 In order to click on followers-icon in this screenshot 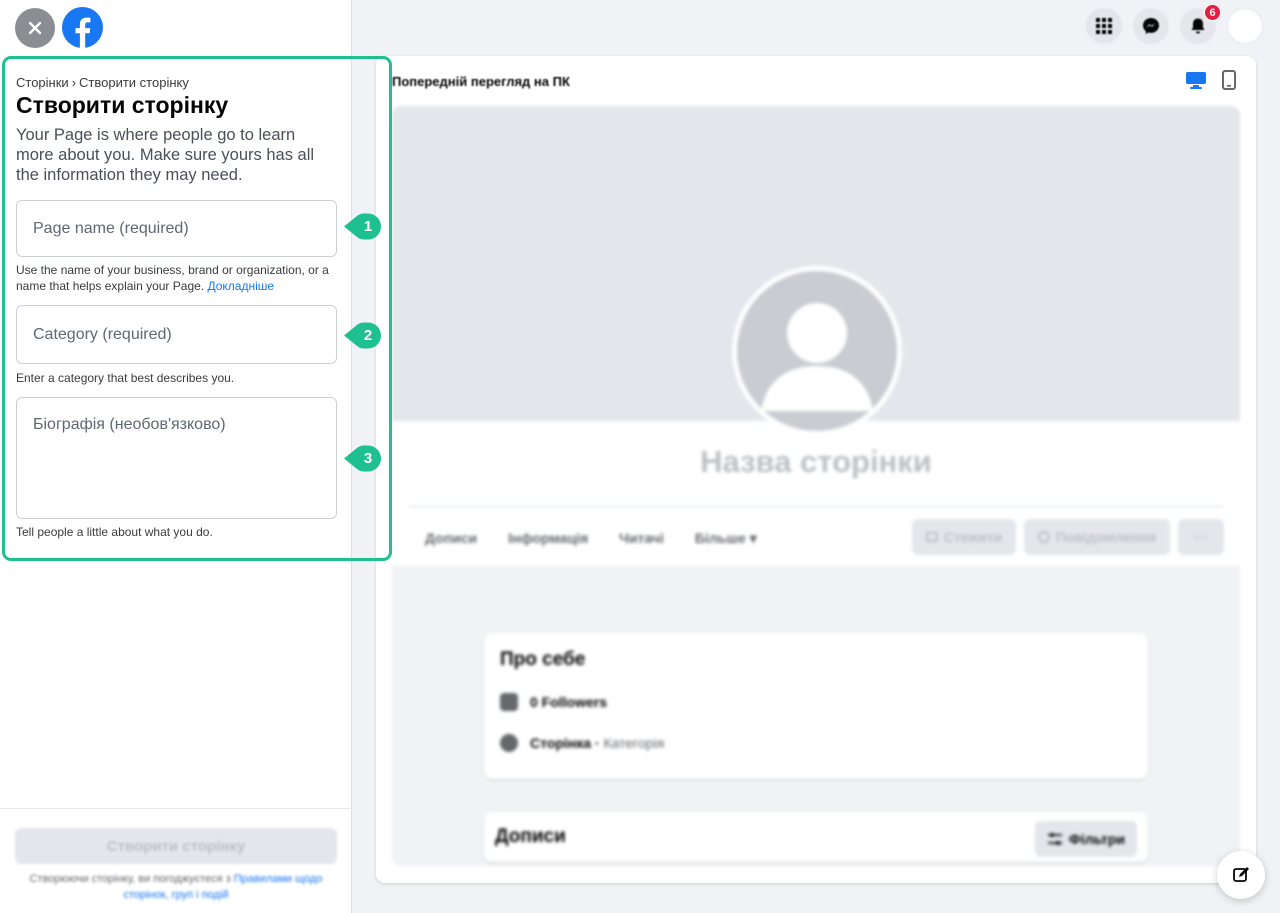, I will do `click(509, 702)`.